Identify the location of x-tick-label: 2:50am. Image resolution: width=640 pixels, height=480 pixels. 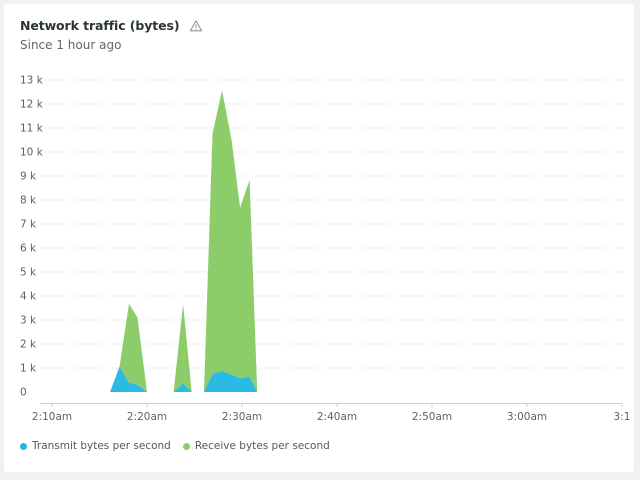
(432, 417).